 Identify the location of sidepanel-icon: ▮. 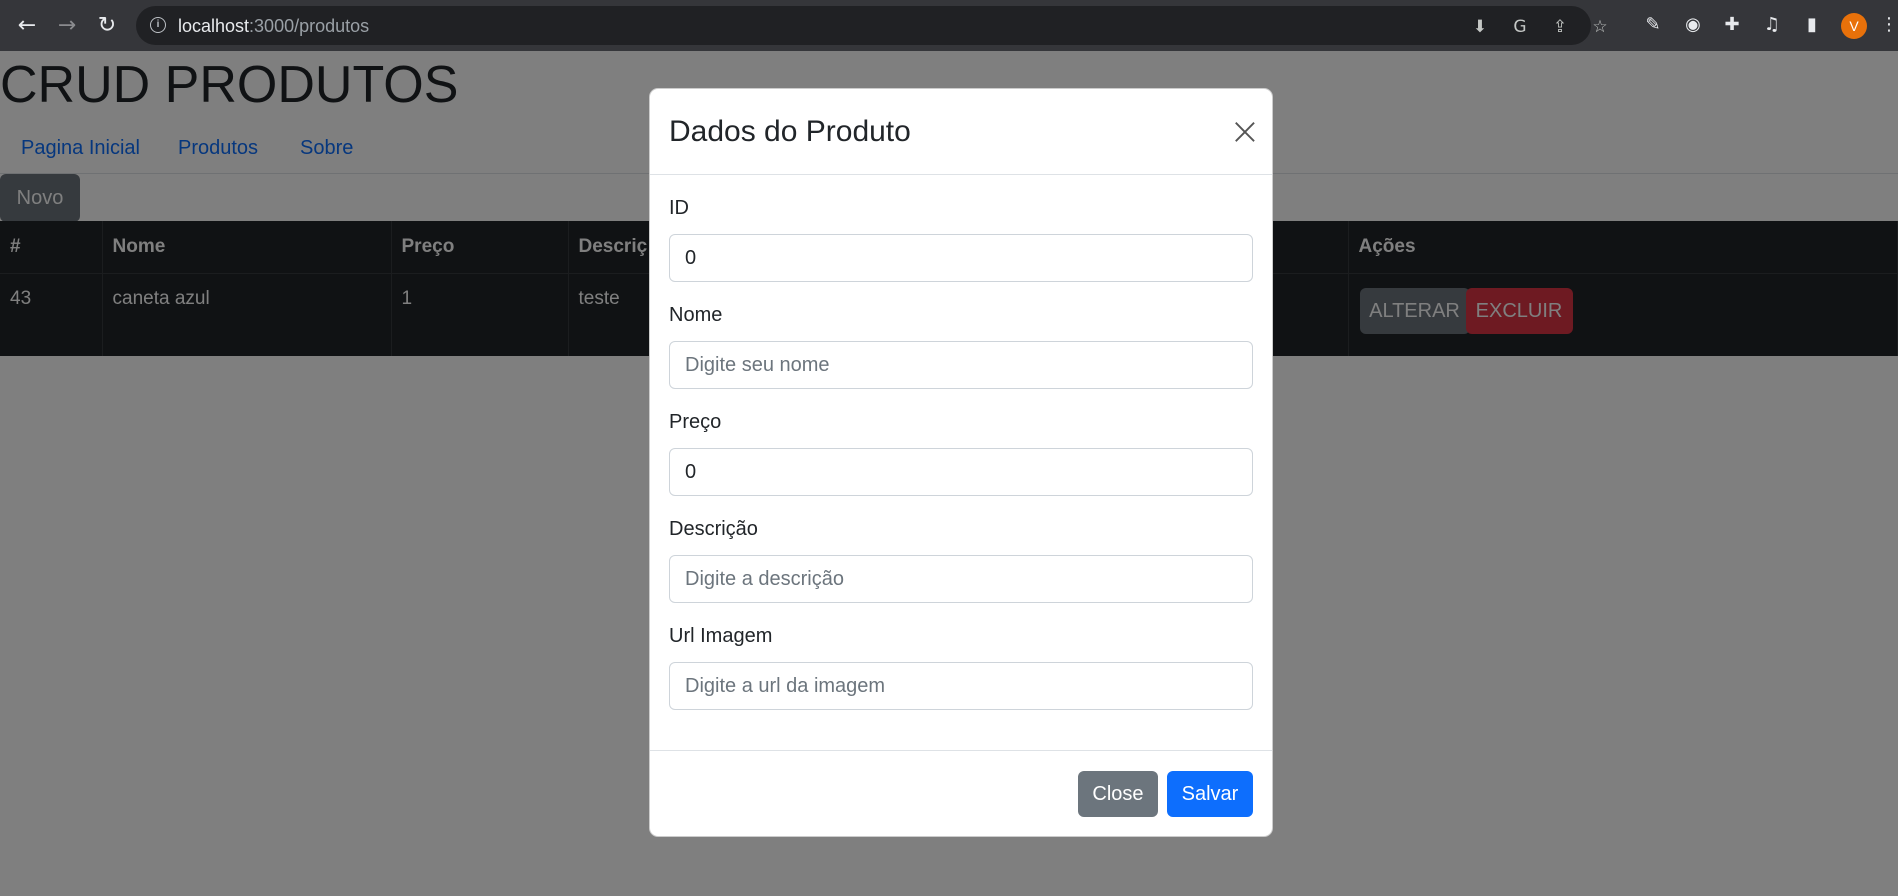
(1812, 25).